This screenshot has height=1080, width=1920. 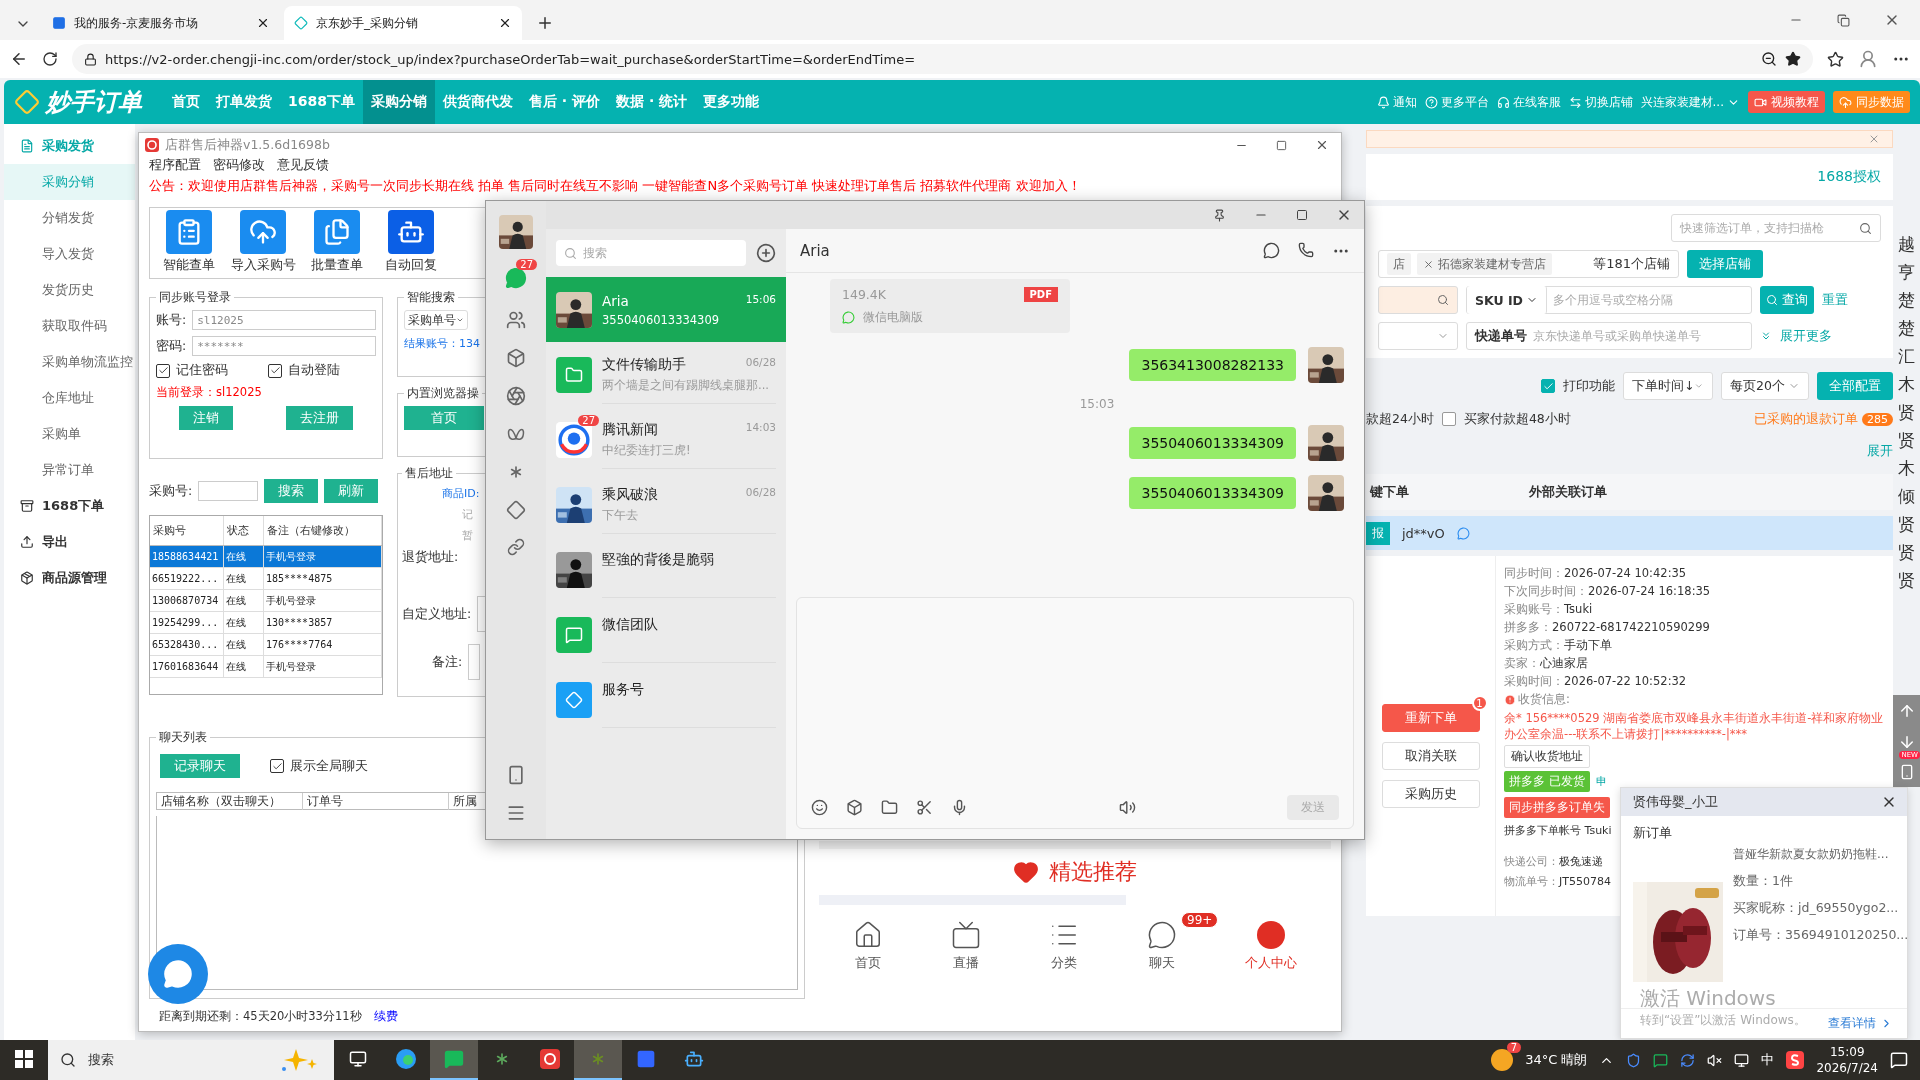 What do you see at coordinates (1507, 300) in the screenshot?
I see `sku-select: SKU ID` at bounding box center [1507, 300].